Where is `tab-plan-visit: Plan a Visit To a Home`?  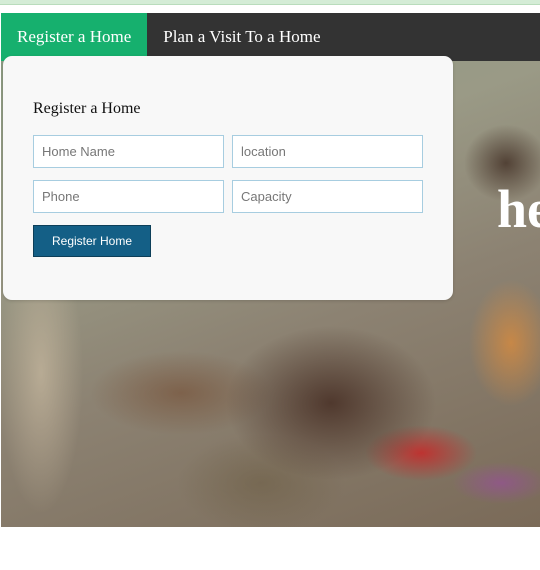
tab-plan-visit: Plan a Visit To a Home is located at coordinates (241, 37).